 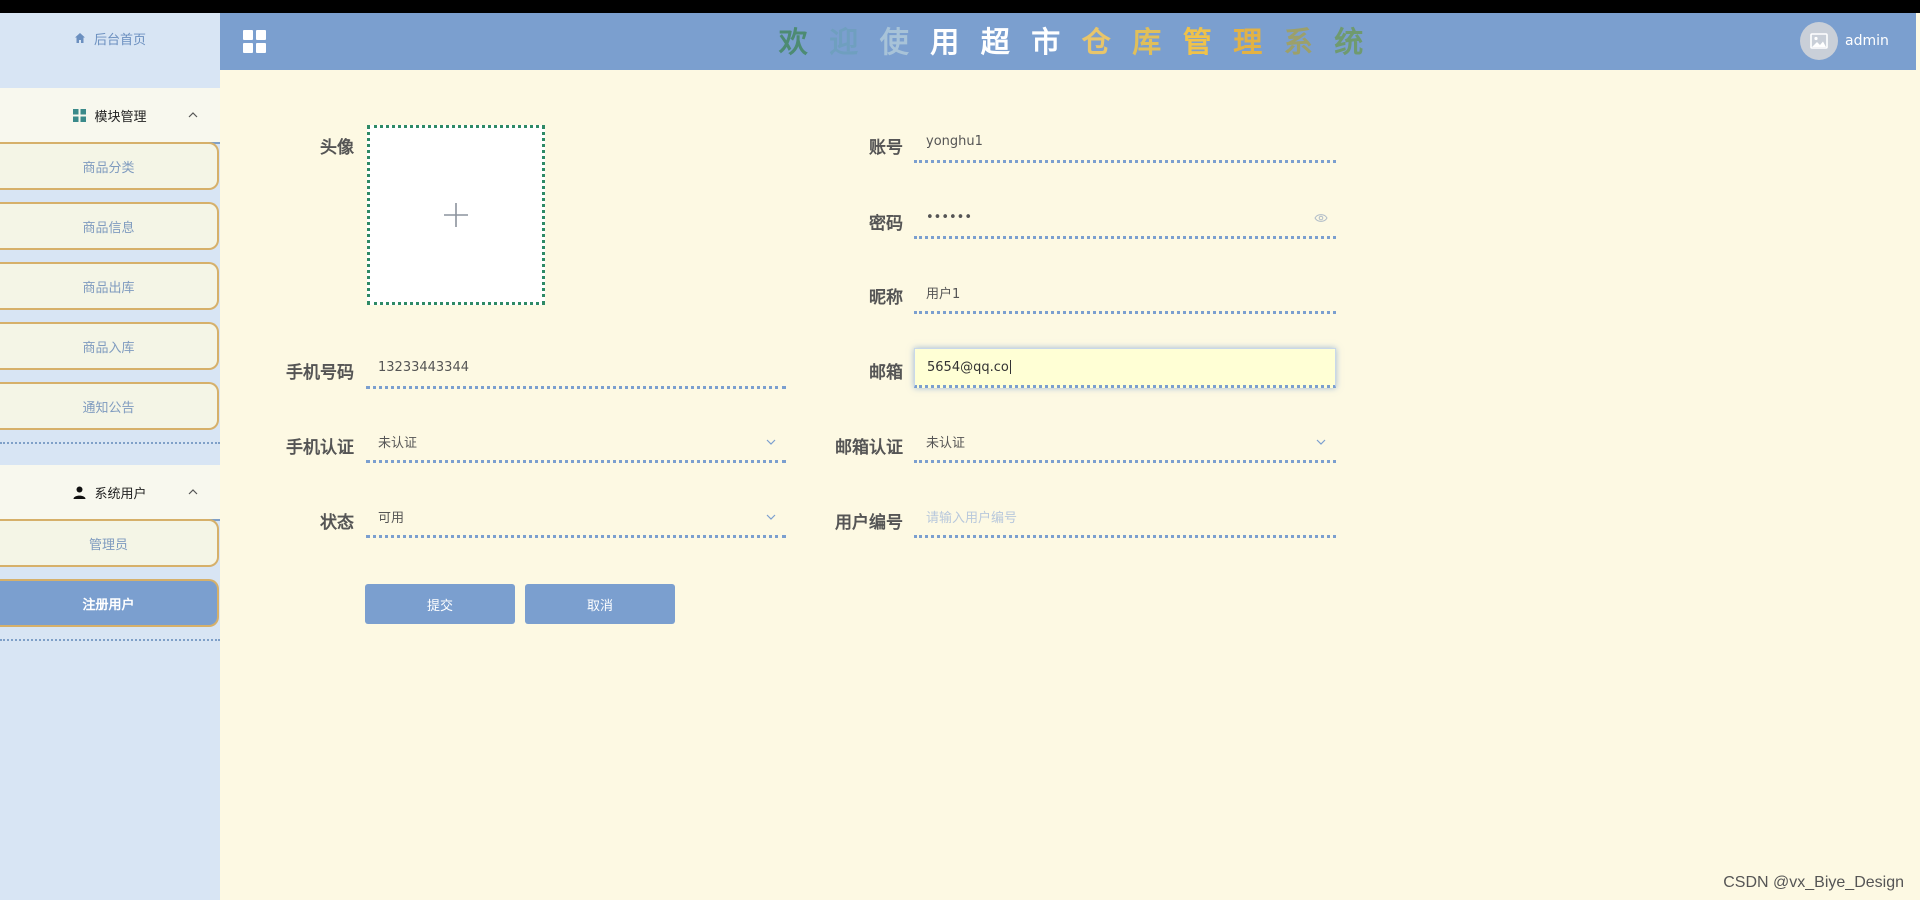 I want to click on user-no-input: 请输入用户编号, so click(x=1125, y=518).